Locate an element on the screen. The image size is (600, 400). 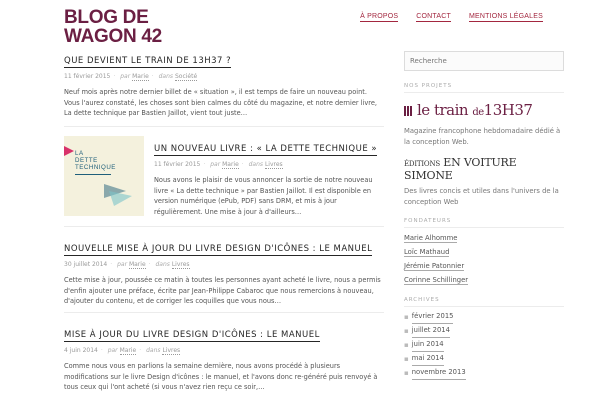
archive-link: ▪ juillet 2014 is located at coordinates (484, 331).